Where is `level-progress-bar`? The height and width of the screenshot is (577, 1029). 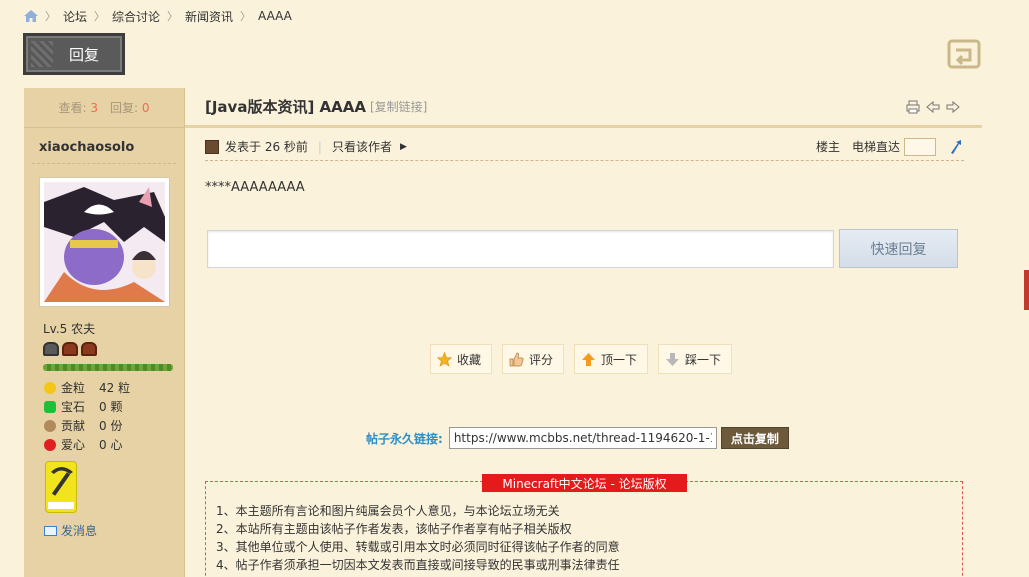 level-progress-bar is located at coordinates (108, 367).